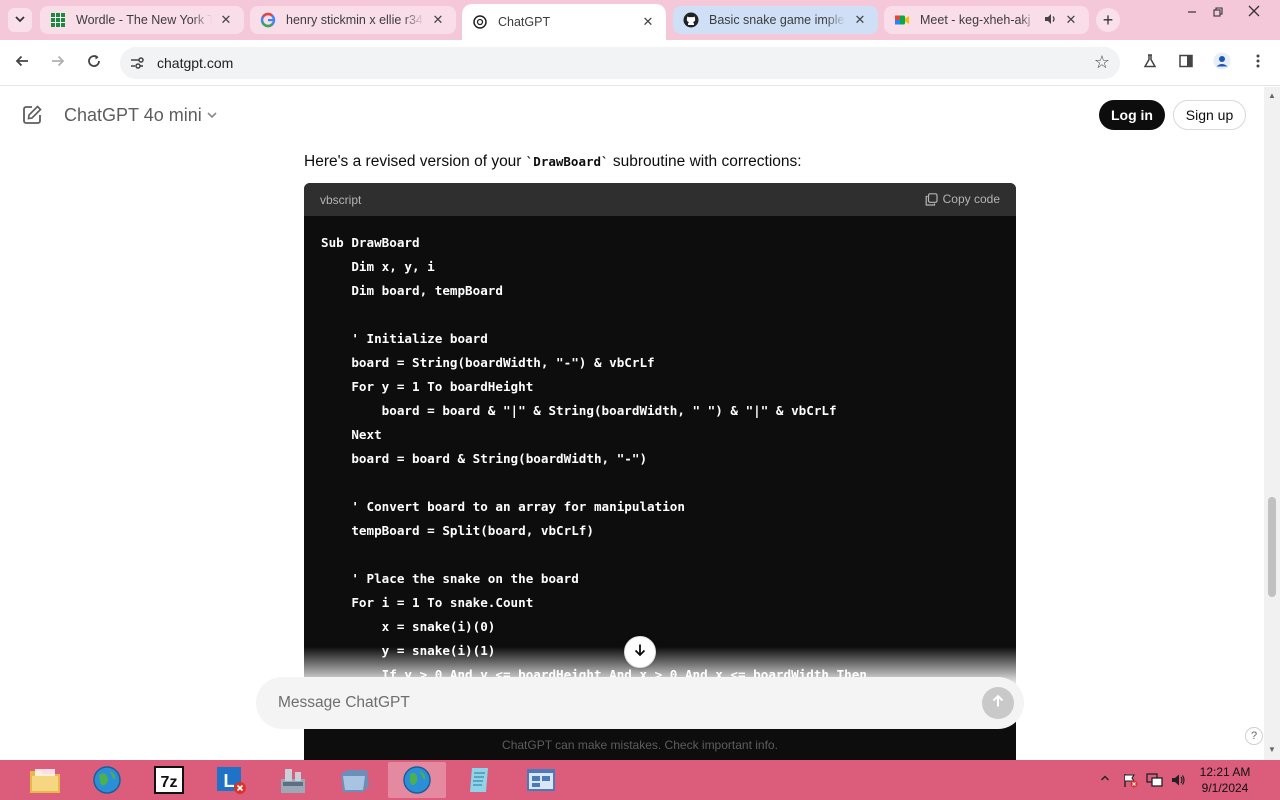  I want to click on tab-search-button, so click(20, 20).